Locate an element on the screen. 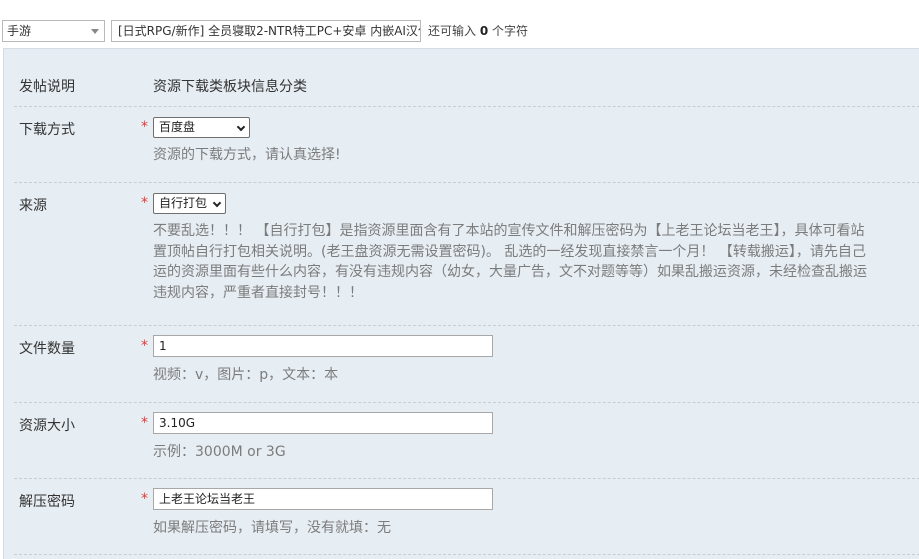  char-hint-prefix: 还可输入 is located at coordinates (452, 31).